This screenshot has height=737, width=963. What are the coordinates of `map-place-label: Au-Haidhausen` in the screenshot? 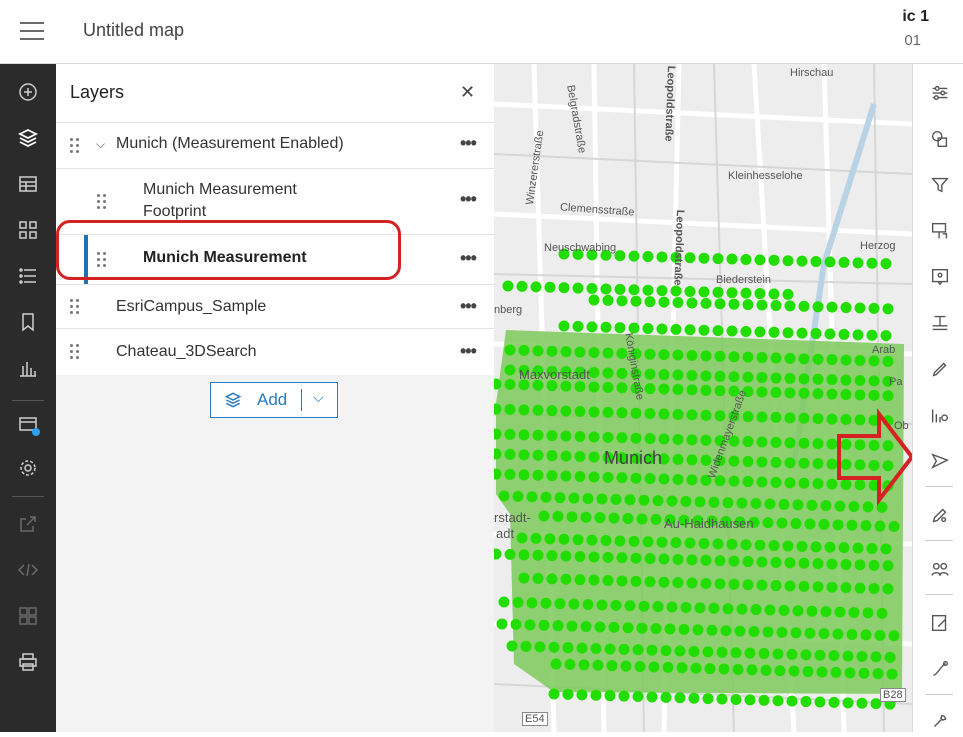 It's located at (709, 523).